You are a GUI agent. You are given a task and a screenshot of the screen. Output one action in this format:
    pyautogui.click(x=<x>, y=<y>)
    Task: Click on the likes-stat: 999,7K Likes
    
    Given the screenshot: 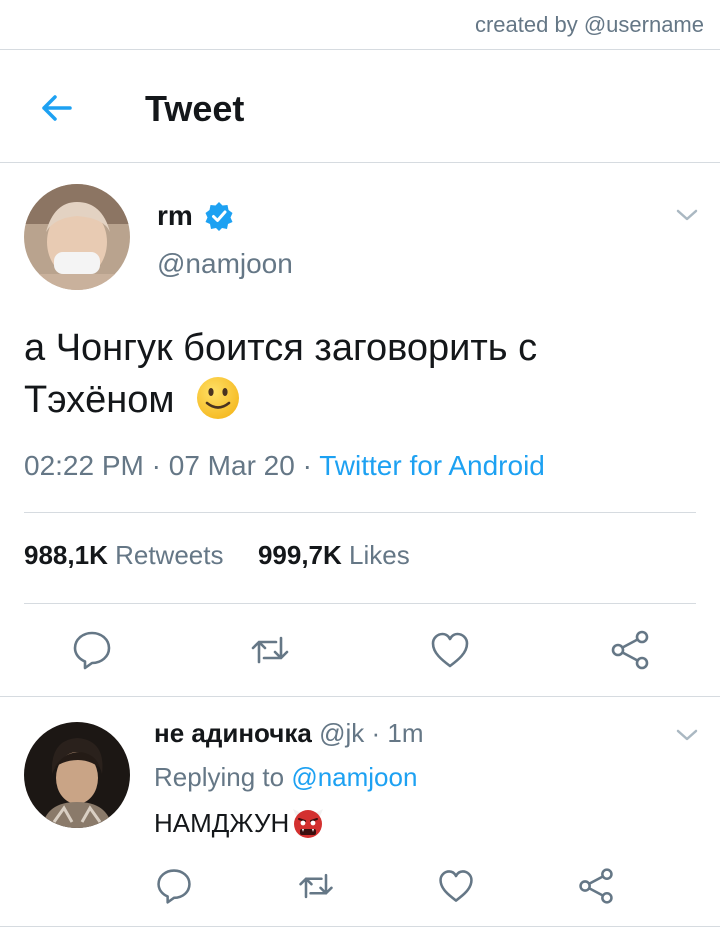 What is the action you would take?
    pyautogui.click(x=334, y=555)
    